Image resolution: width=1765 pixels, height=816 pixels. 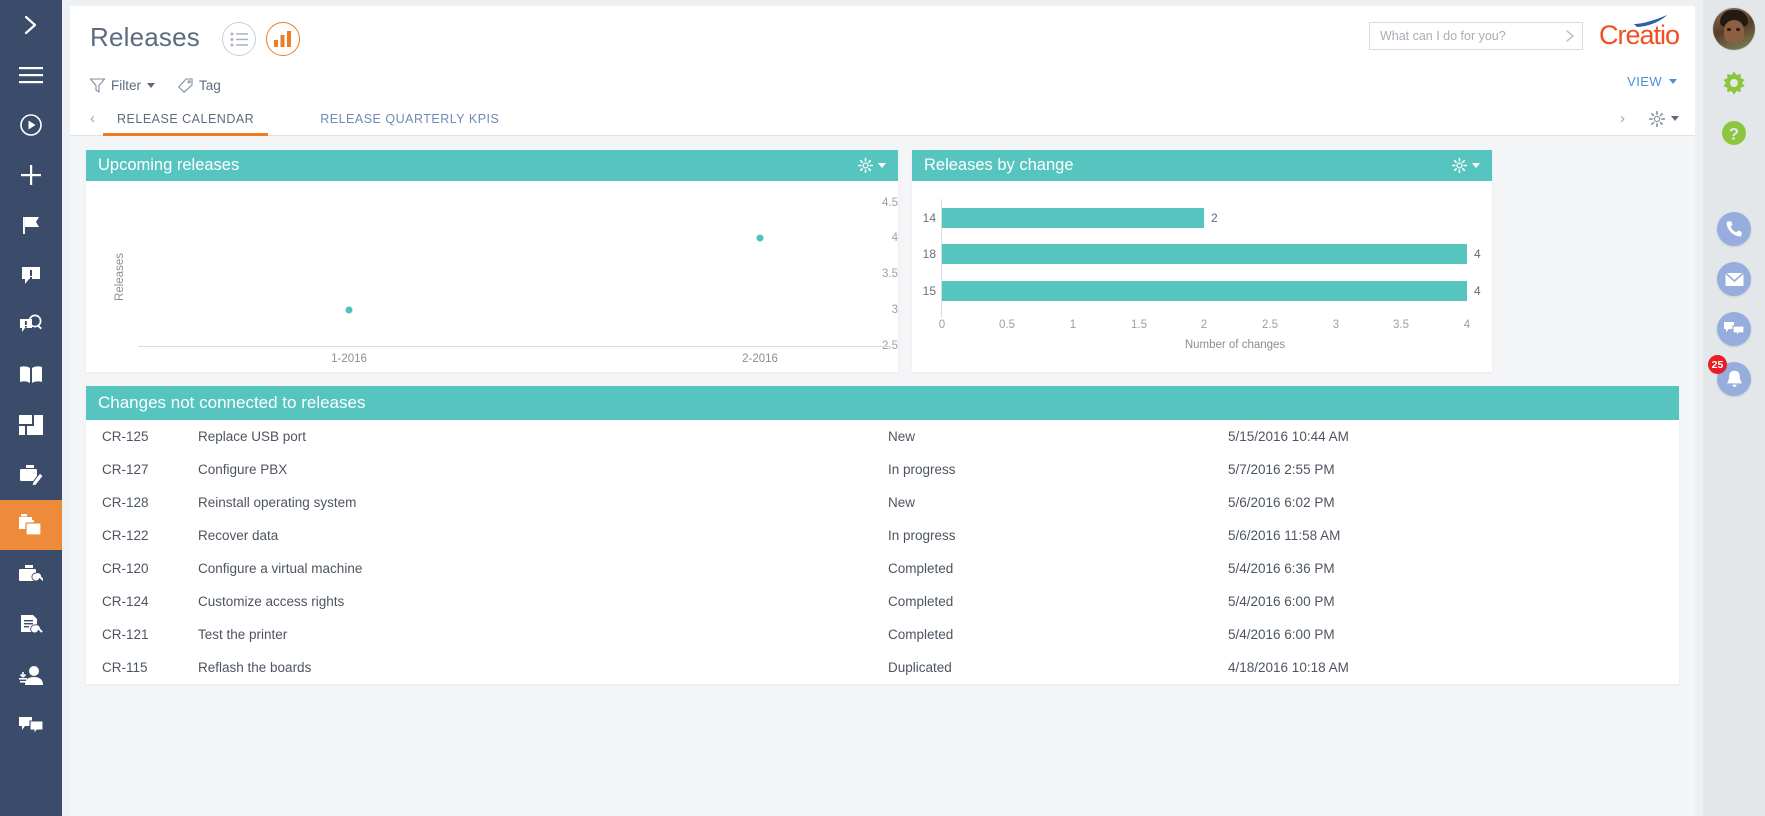 I want to click on feed-button, so click(x=31, y=725).